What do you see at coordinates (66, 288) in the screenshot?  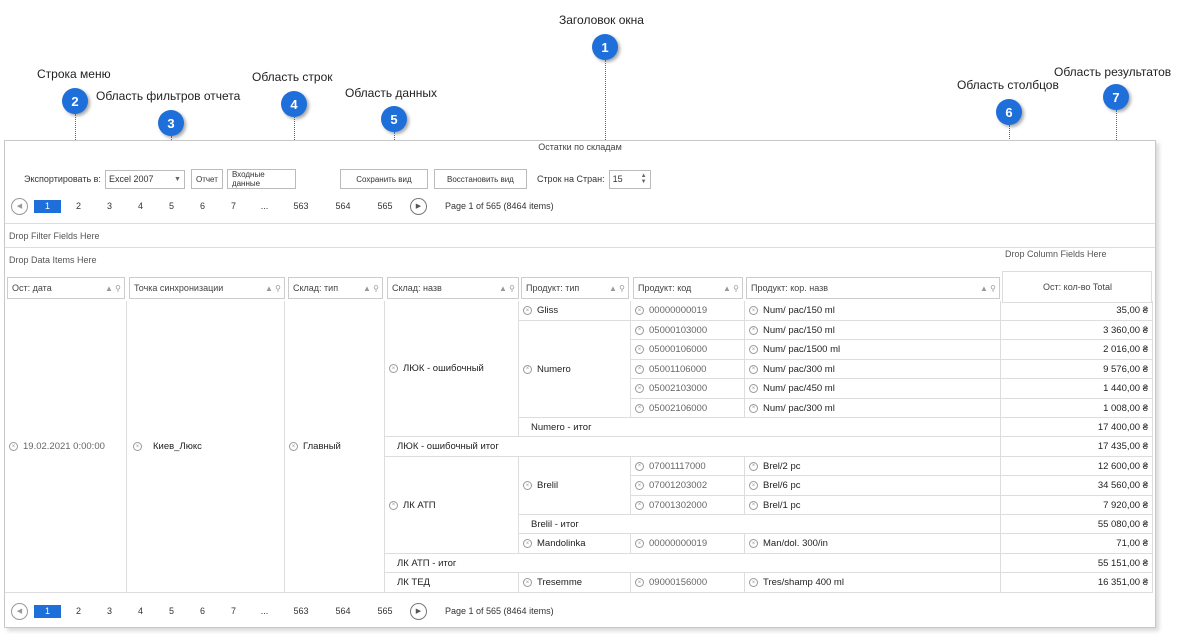 I see `header-date: Ост: дата ▲ ⚲` at bounding box center [66, 288].